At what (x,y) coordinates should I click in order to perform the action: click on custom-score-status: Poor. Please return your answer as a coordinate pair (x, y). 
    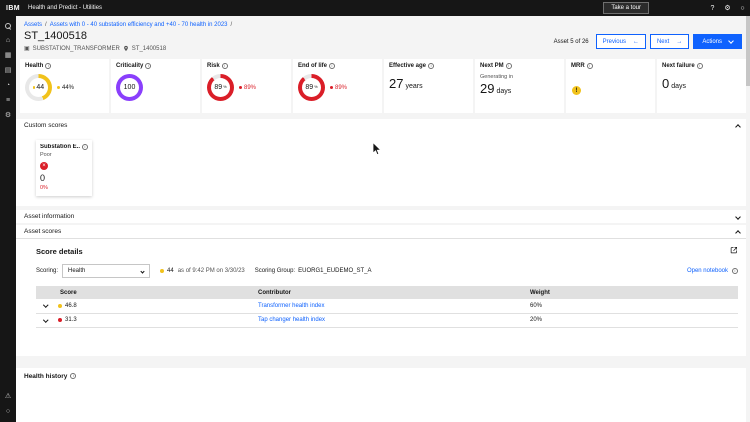
    Looking at the image, I should click on (46, 155).